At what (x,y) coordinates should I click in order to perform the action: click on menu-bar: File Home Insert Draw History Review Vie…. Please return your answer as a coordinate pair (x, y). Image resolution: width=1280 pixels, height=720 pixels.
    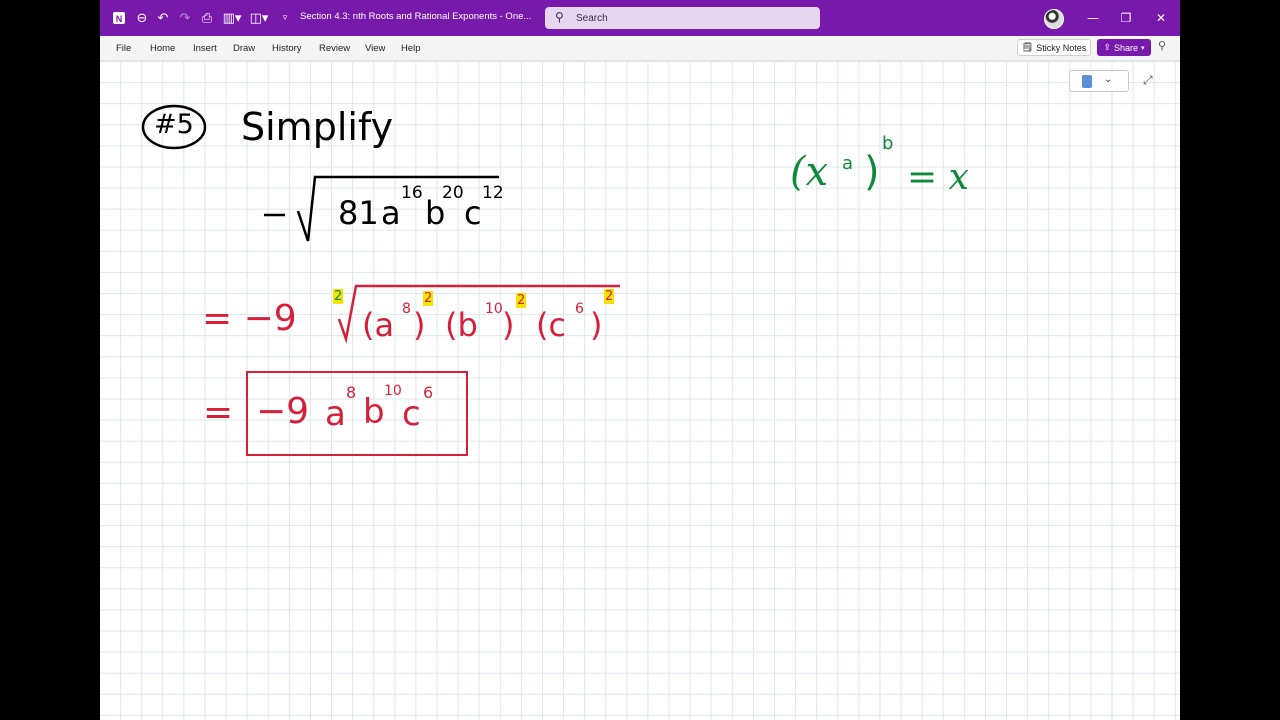
    Looking at the image, I should click on (640, 48).